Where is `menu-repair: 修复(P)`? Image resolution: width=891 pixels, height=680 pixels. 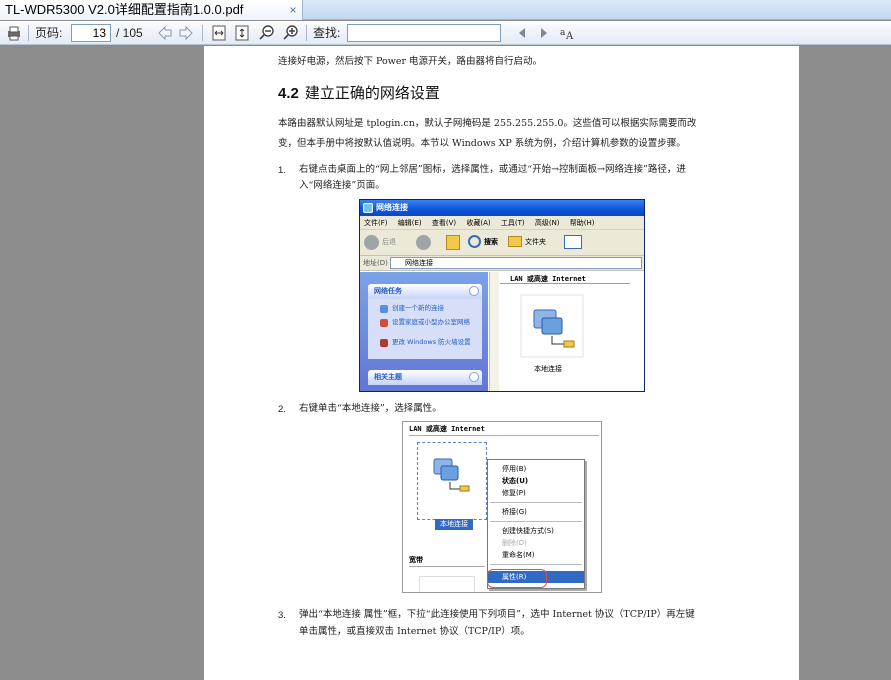 menu-repair: 修复(P) is located at coordinates (514, 493).